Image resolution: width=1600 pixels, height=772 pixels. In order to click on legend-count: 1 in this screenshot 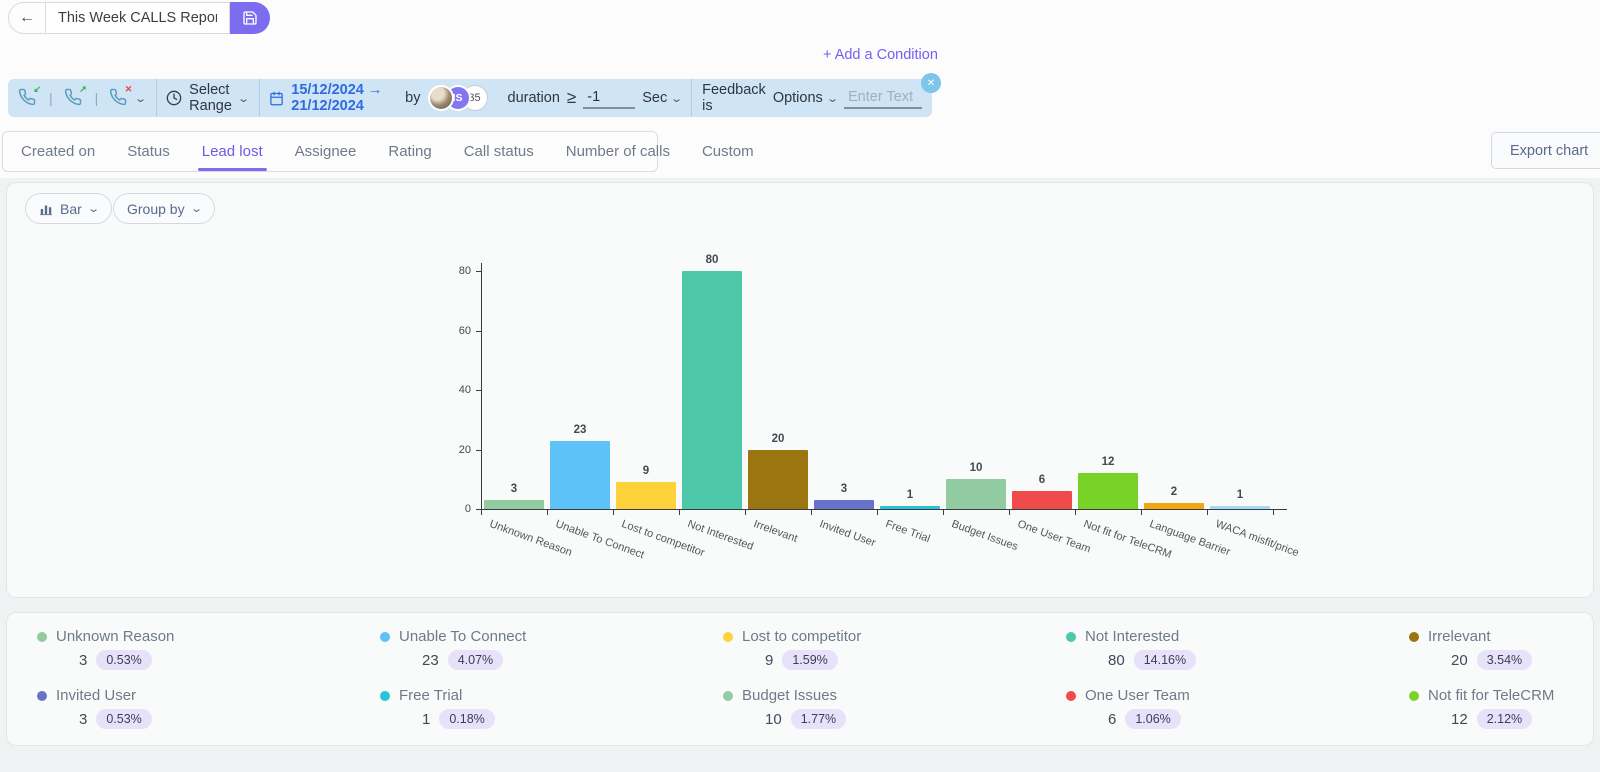, I will do `click(426, 719)`.